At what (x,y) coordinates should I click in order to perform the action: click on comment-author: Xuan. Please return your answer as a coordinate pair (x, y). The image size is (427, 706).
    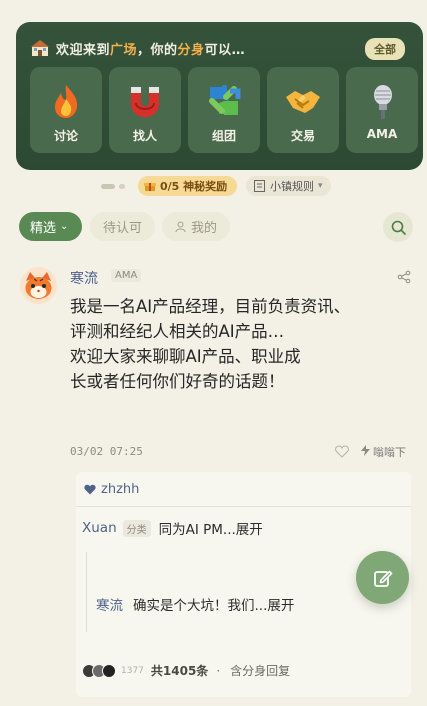
    Looking at the image, I should click on (99, 528).